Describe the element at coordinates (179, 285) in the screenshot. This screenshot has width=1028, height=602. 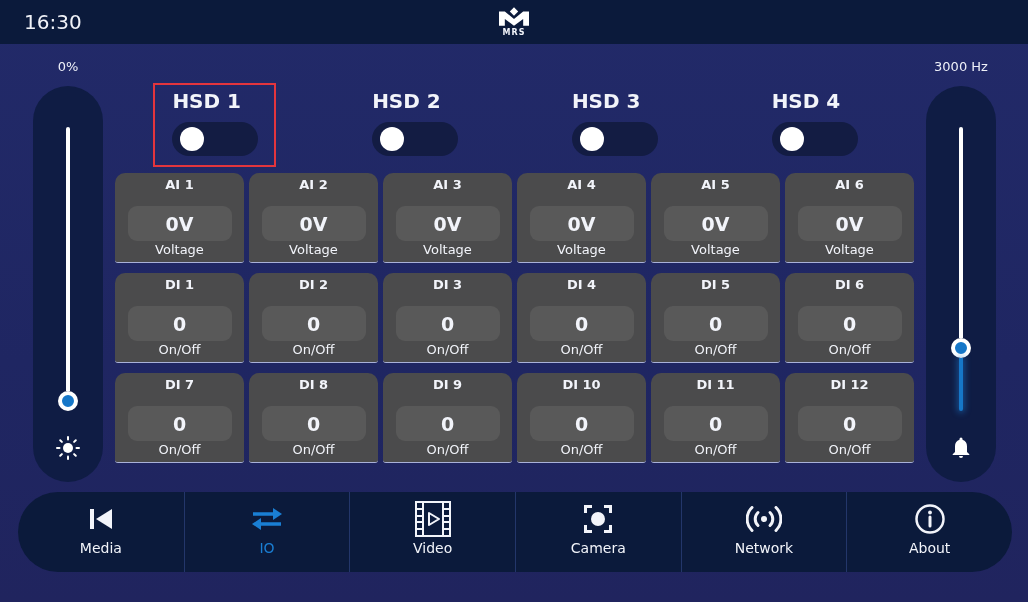
I see `input-label: DI 1` at that location.